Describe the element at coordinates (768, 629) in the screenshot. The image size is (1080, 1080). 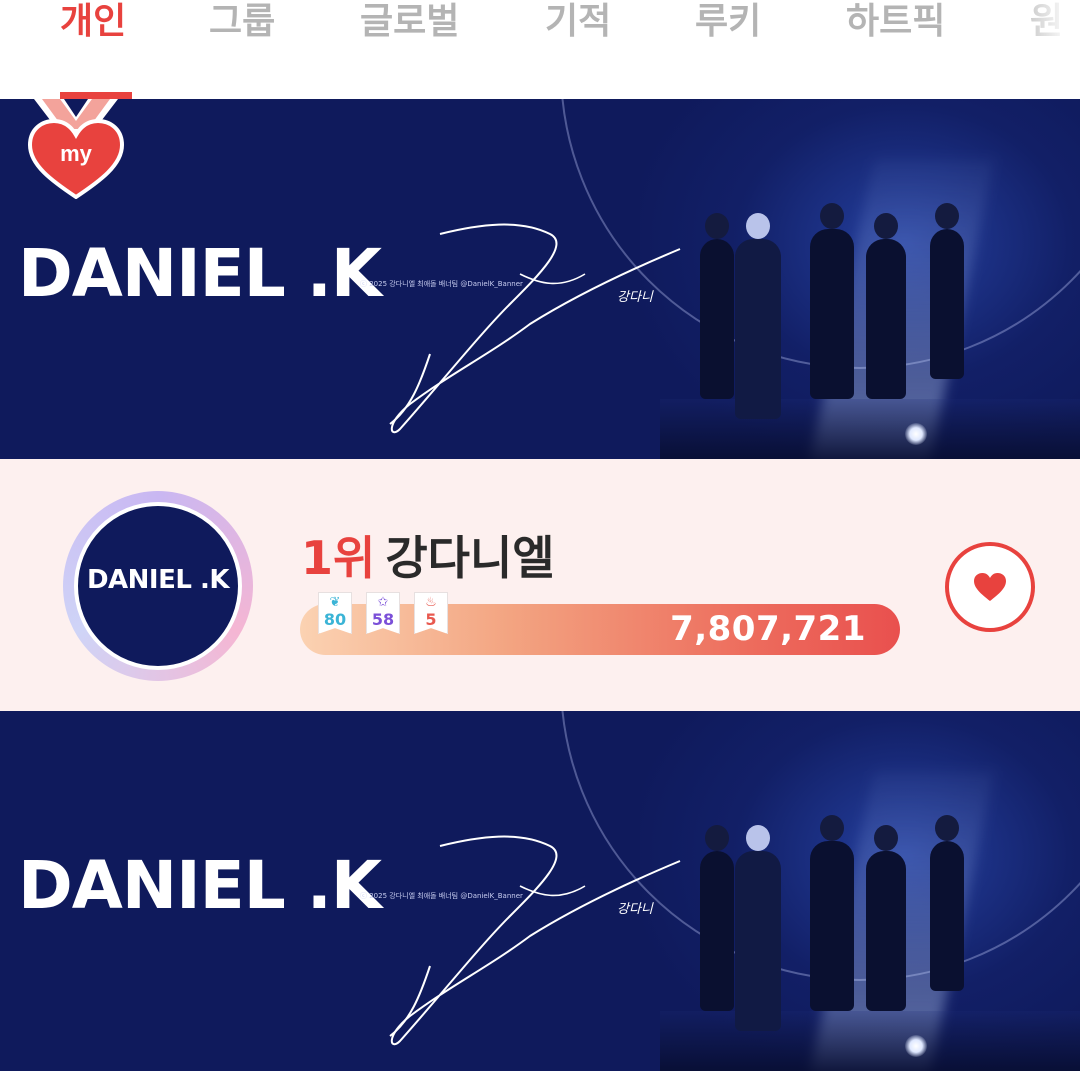
I see `vote-score: 7,807,721` at that location.